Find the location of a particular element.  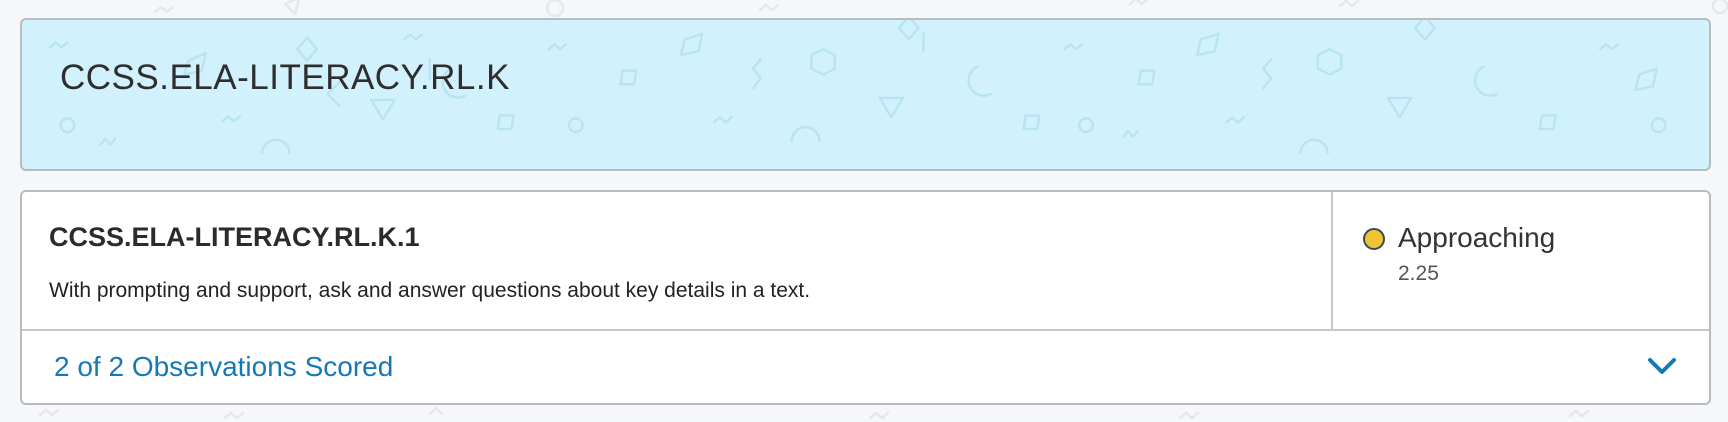

status-label: Approaching is located at coordinates (1477, 237).